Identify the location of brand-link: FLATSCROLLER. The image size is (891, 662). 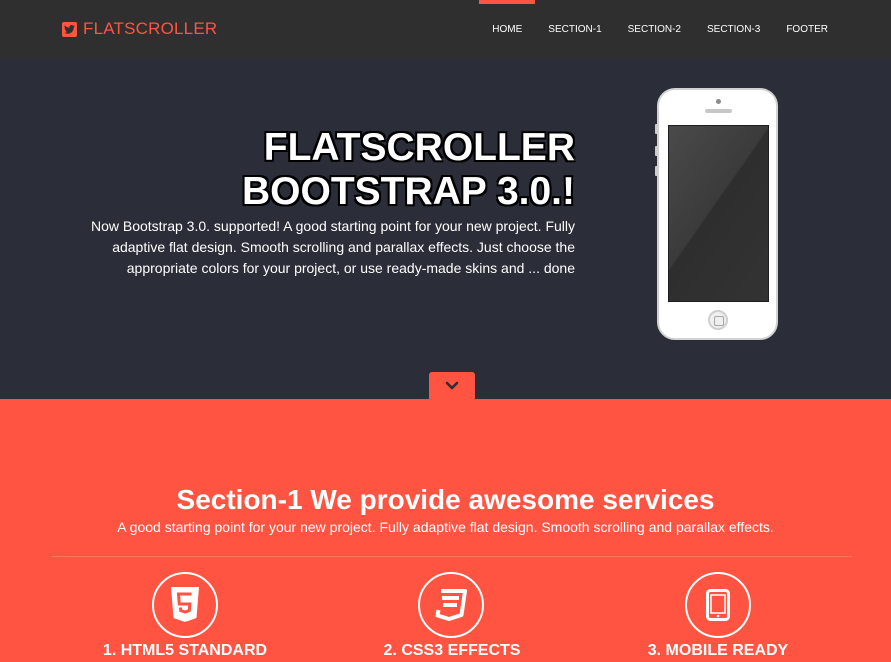
(139, 29).